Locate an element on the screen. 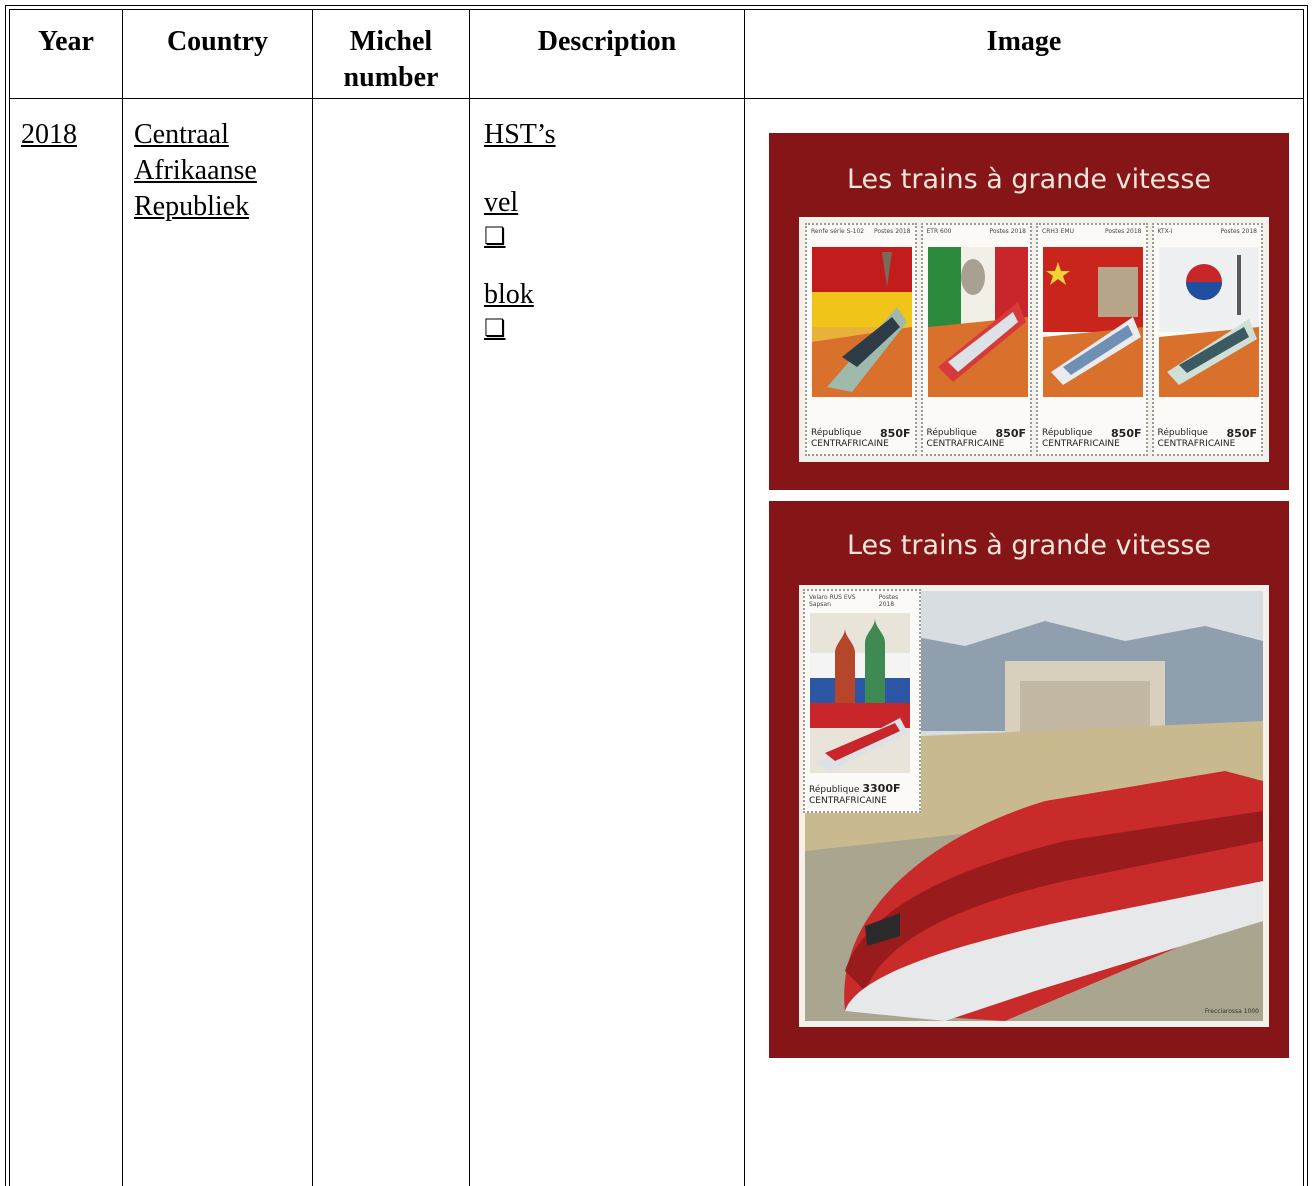 The width and height of the screenshot is (1314, 1186). vel-link: vel is located at coordinates (501, 202).